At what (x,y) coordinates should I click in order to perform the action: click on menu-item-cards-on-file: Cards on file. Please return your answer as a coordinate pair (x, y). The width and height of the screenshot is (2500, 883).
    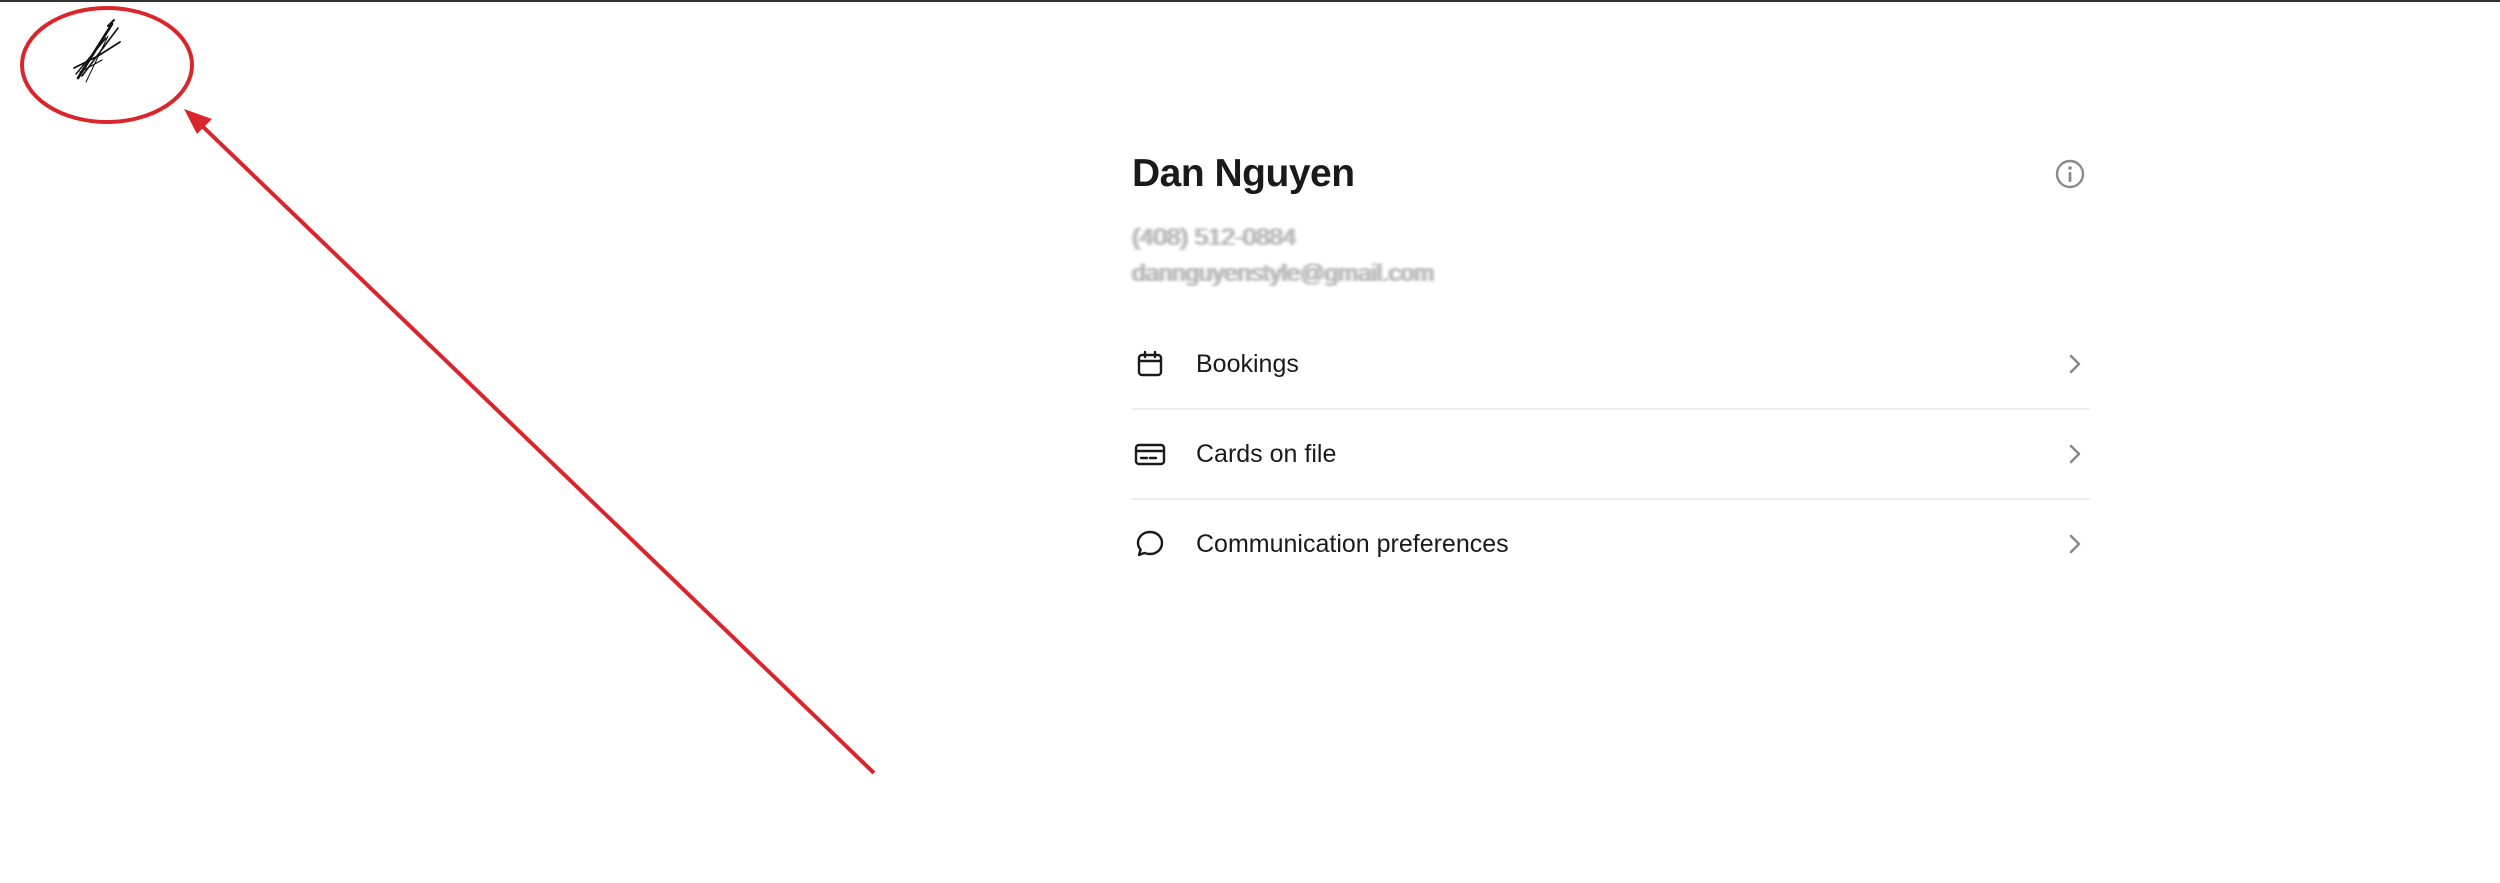
    Looking at the image, I should click on (1611, 455).